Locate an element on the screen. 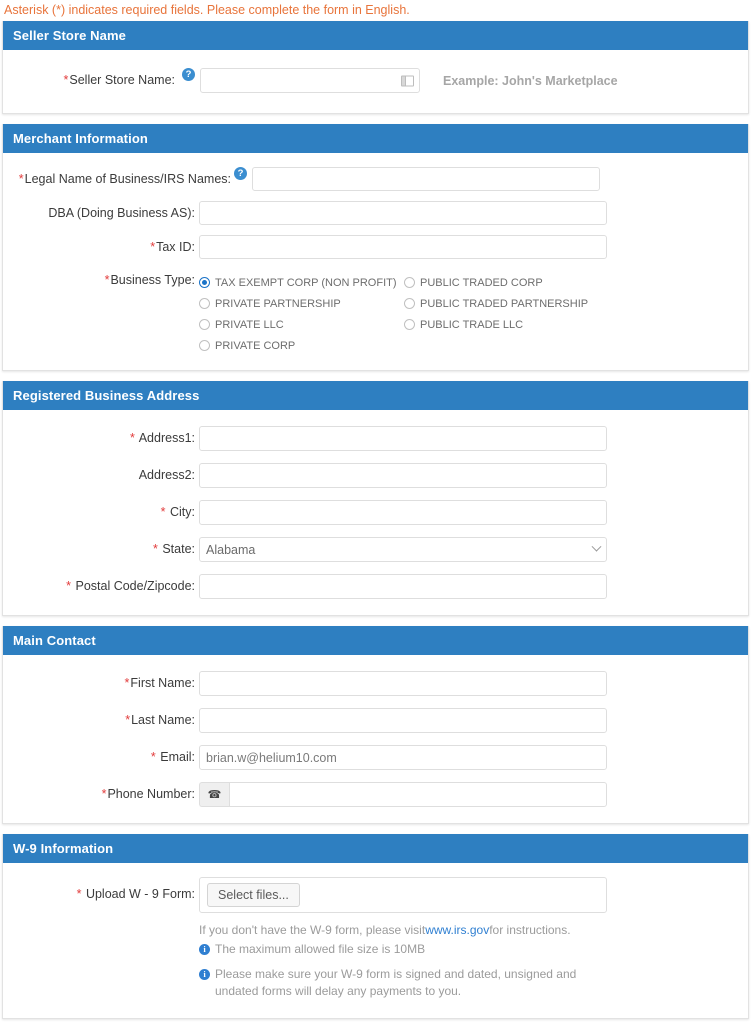 This screenshot has width=751, height=1024. postal-code-field is located at coordinates (473, 586).